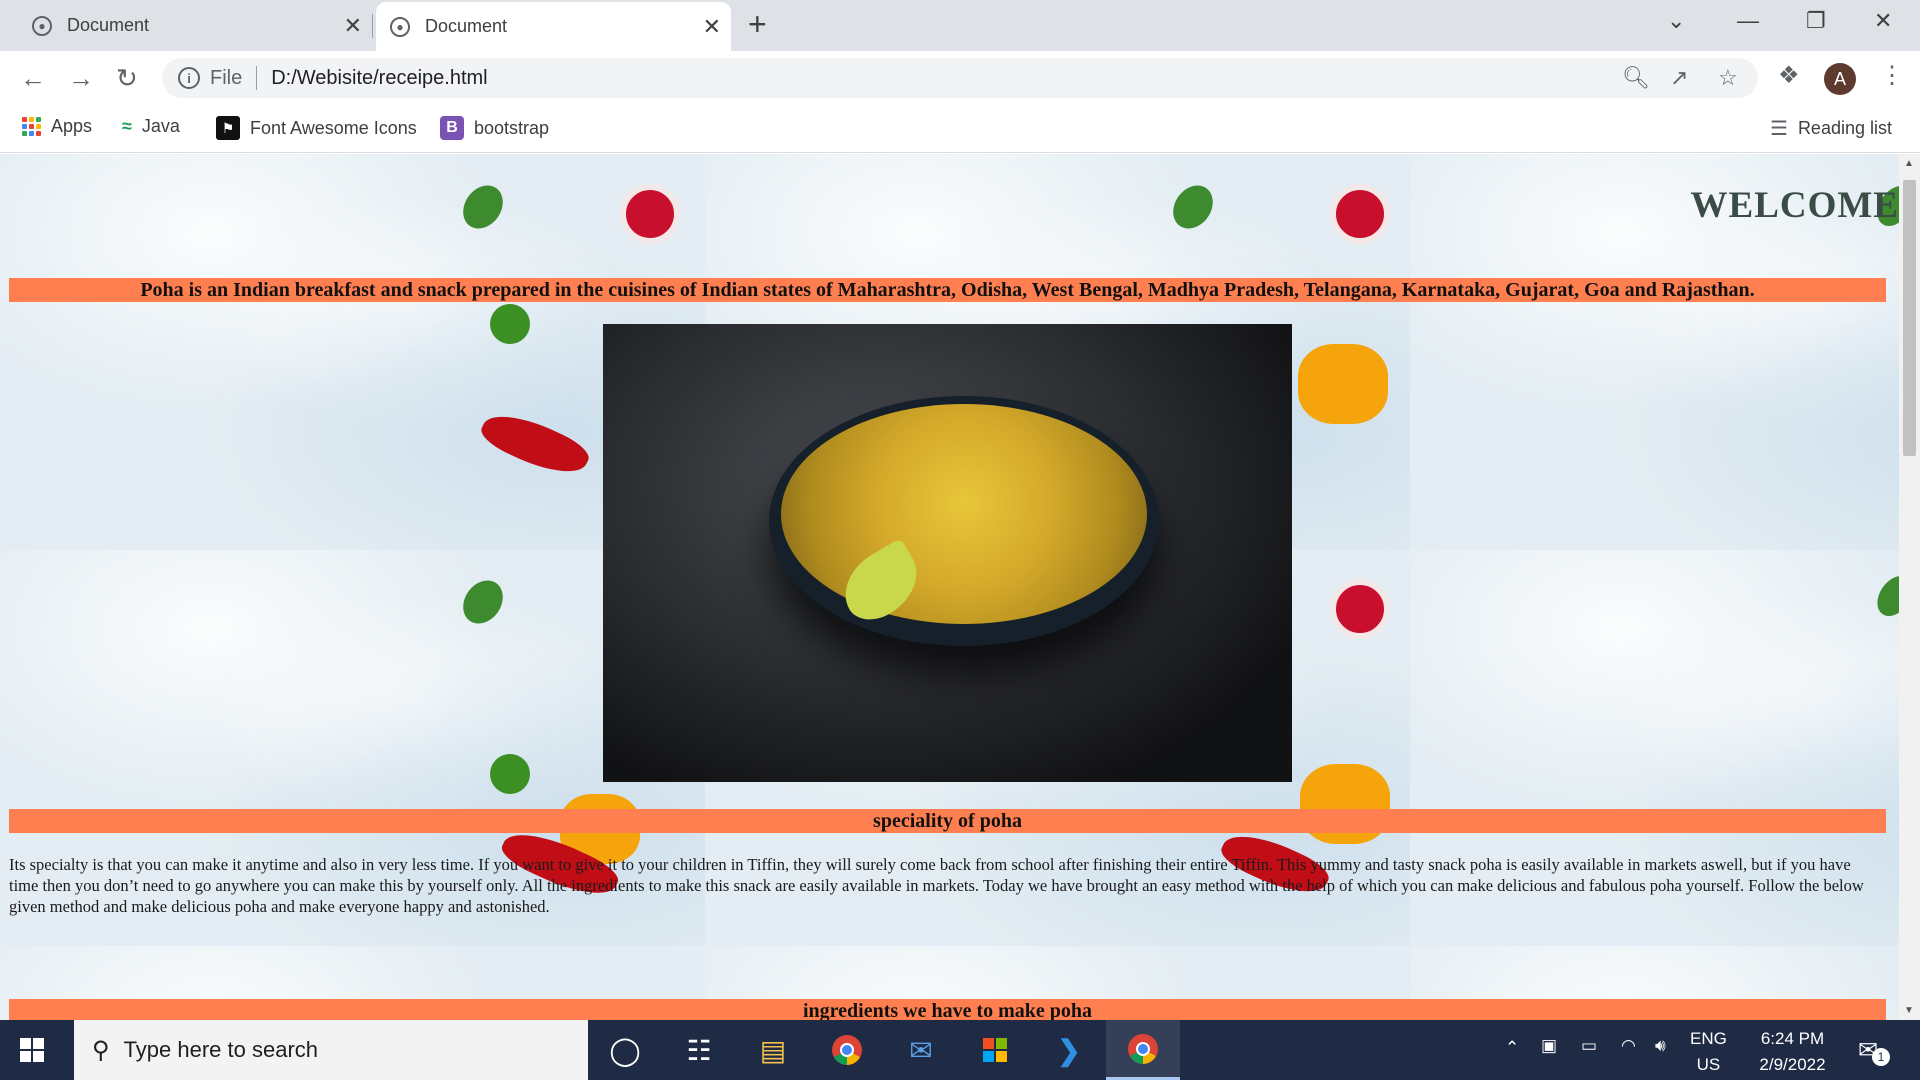 The image size is (1920, 1080). Describe the element at coordinates (81, 78) in the screenshot. I see `forward-button: →` at that location.